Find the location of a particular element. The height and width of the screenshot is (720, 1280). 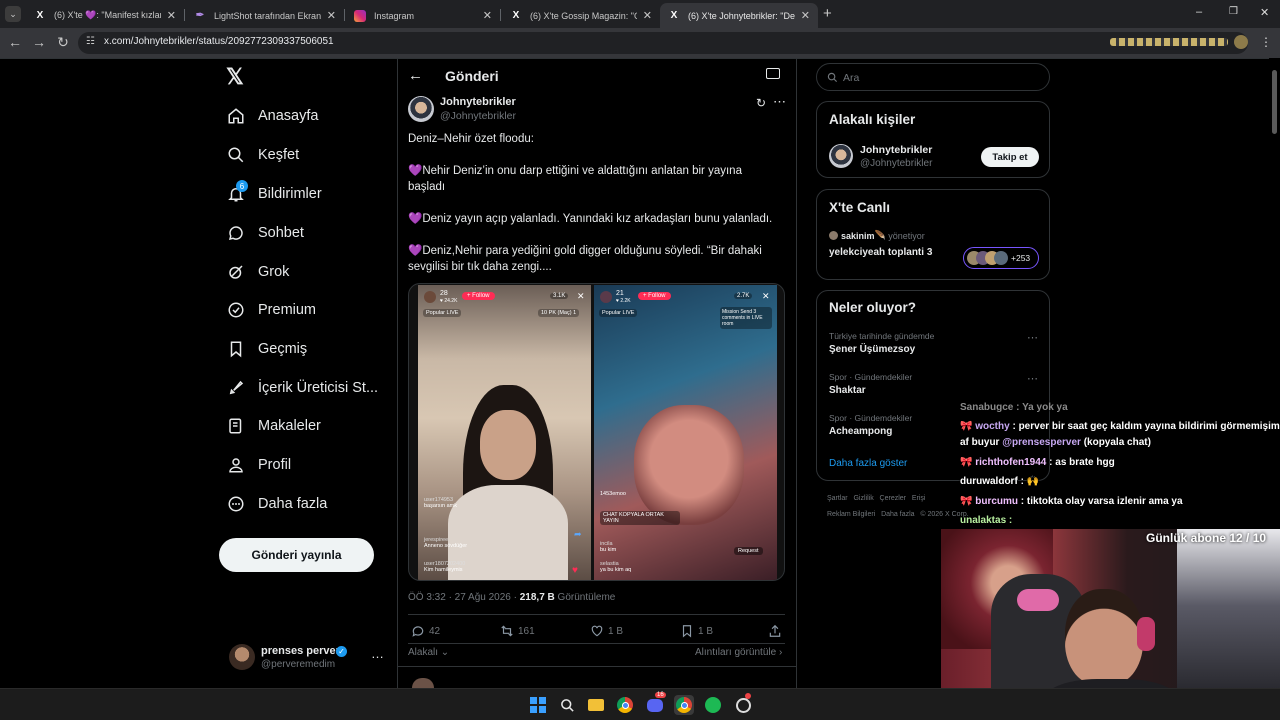

sidebar-item-chat: Sohbet is located at coordinates (265, 233).